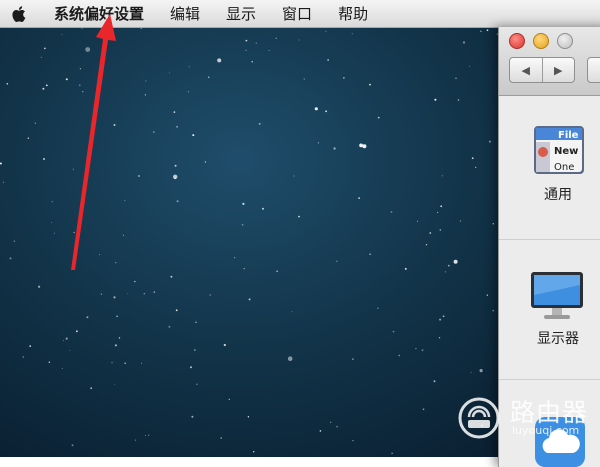 This screenshot has height=467, width=600. I want to click on menu-view: 显示, so click(241, 13).